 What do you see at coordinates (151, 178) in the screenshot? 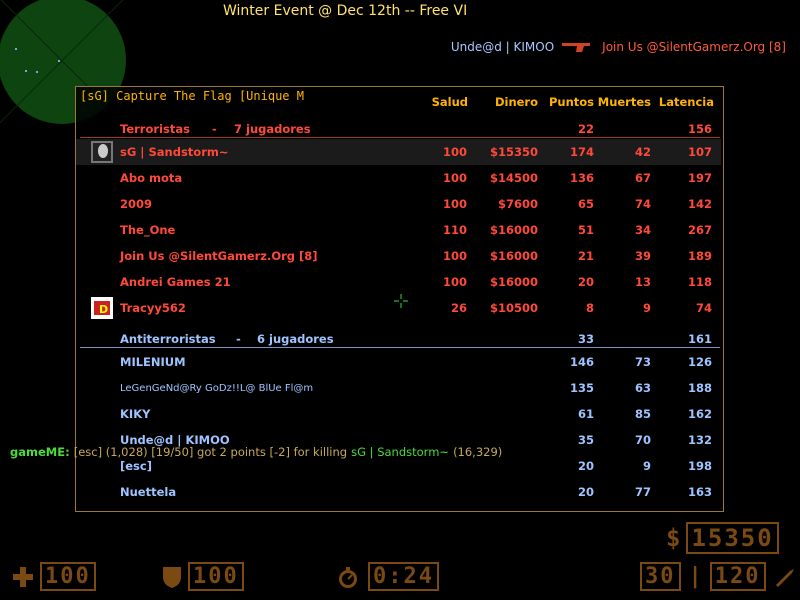
I see `player-name: Abo mota` at bounding box center [151, 178].